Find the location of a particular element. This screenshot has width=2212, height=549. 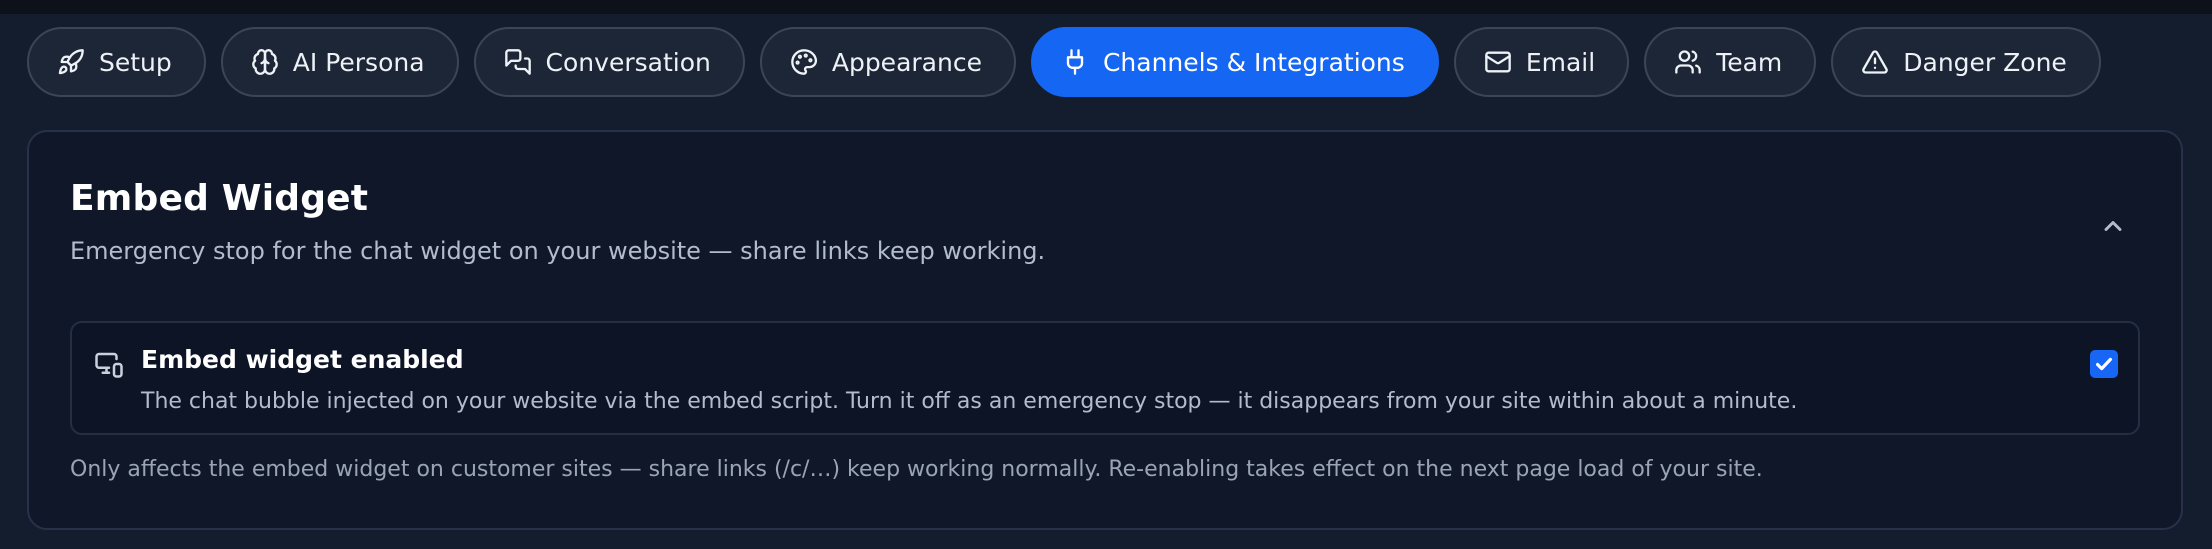

tab-ai-persona: AI Persona is located at coordinates (339, 62).